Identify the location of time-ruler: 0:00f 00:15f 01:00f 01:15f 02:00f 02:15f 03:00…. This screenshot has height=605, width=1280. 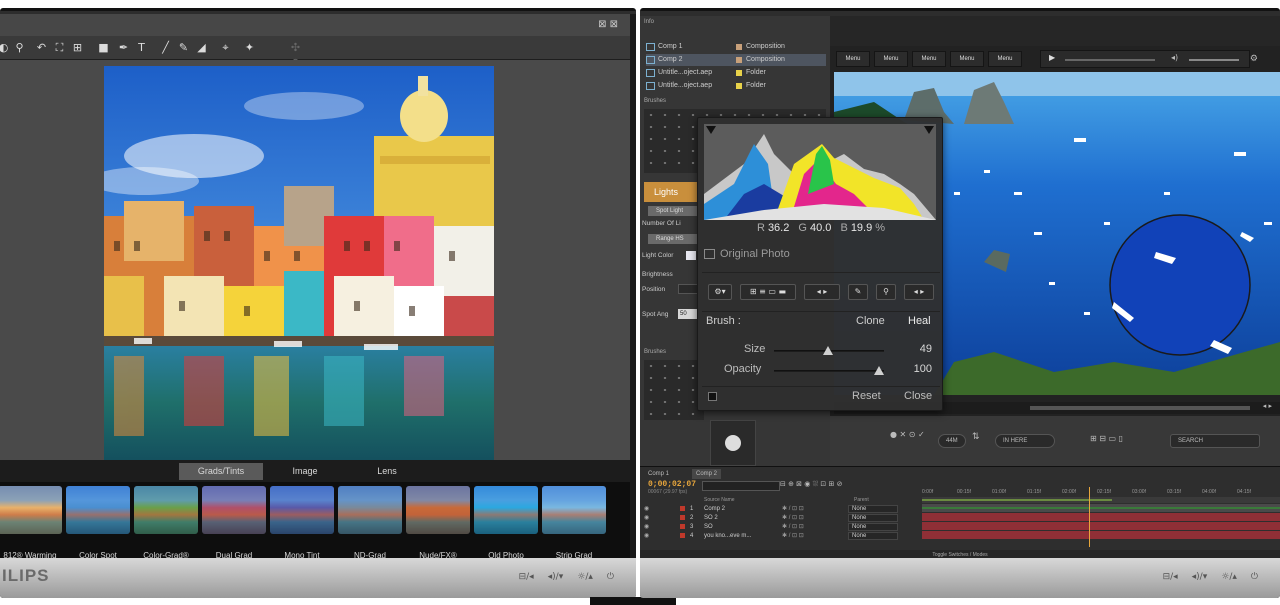
(1101, 492).